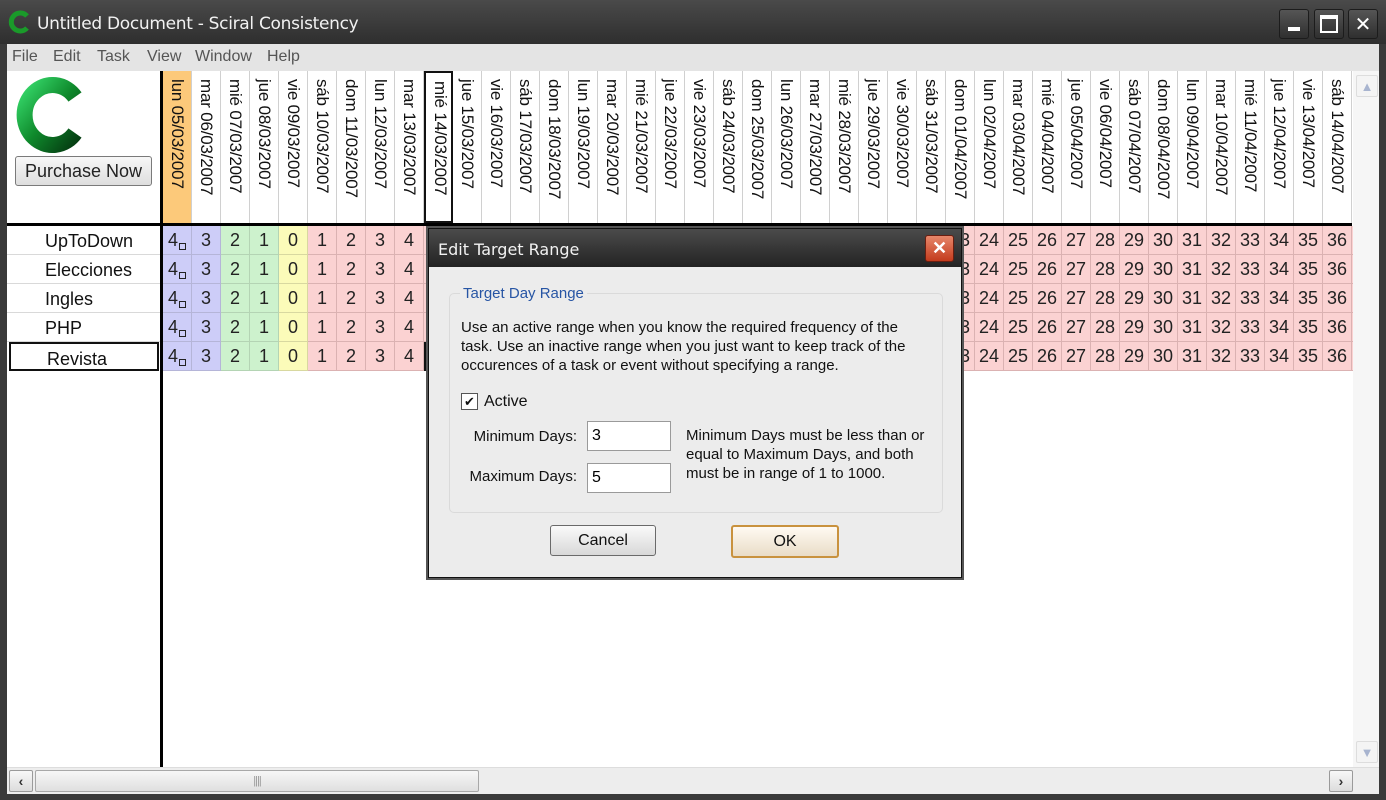  Describe the element at coordinates (939, 248) in the screenshot. I see `dialog-close-button: ✕` at that location.